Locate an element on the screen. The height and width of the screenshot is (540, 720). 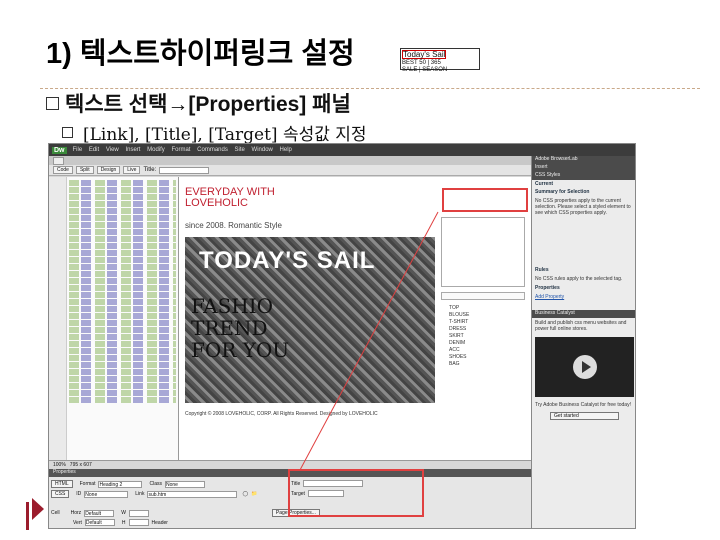
menu-commands: Commands is located at coordinates (212, 150).